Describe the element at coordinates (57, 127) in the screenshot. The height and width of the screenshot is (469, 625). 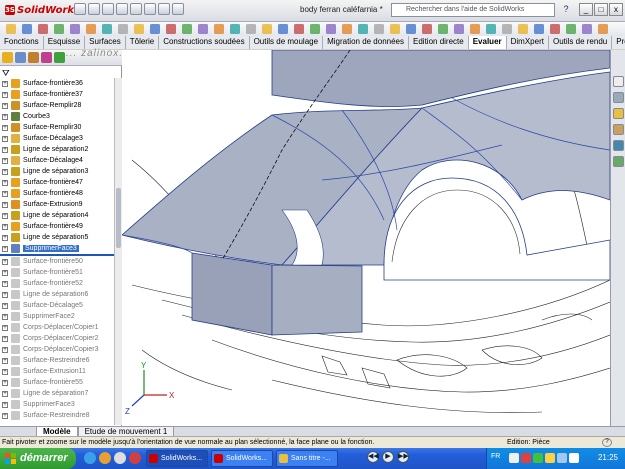
I see `feature-tree-item: + Surface-Remplir30` at that location.